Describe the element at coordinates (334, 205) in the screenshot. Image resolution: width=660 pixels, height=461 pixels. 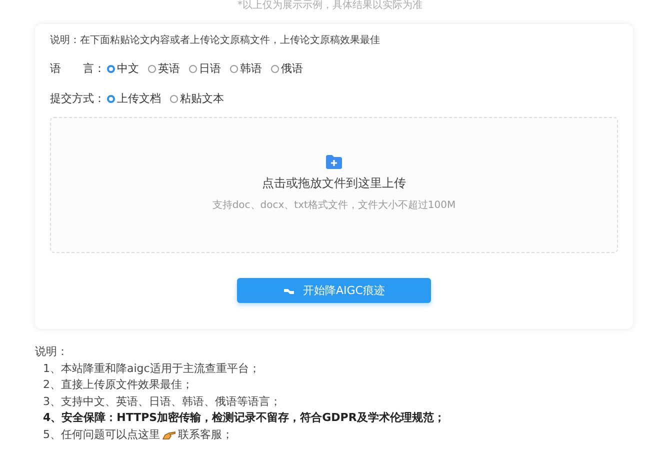
I see `upload-subtitle: 支持doc、docx、txt格式文件，文件大小不超过100M` at that location.